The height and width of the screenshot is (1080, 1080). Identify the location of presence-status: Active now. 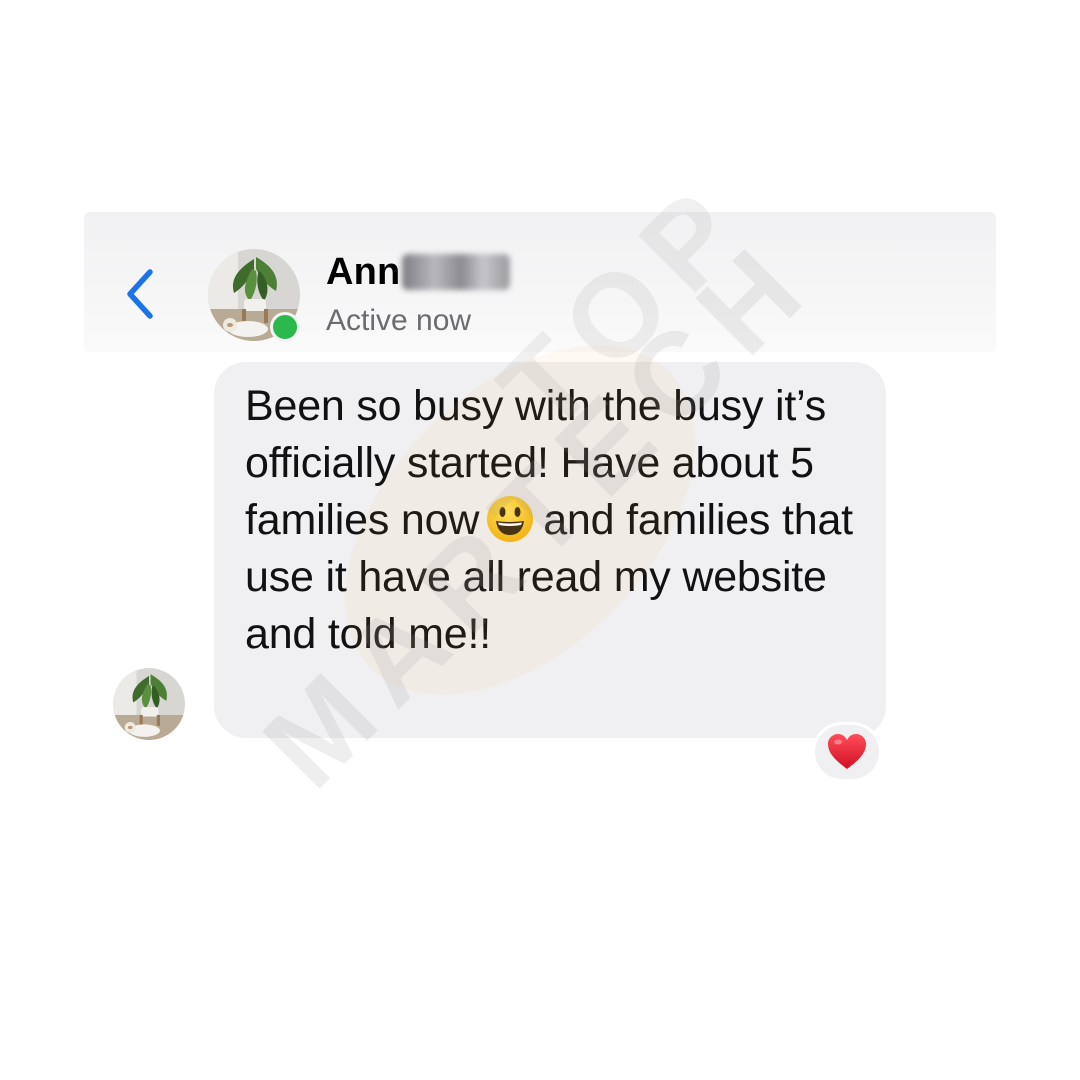
(399, 320).